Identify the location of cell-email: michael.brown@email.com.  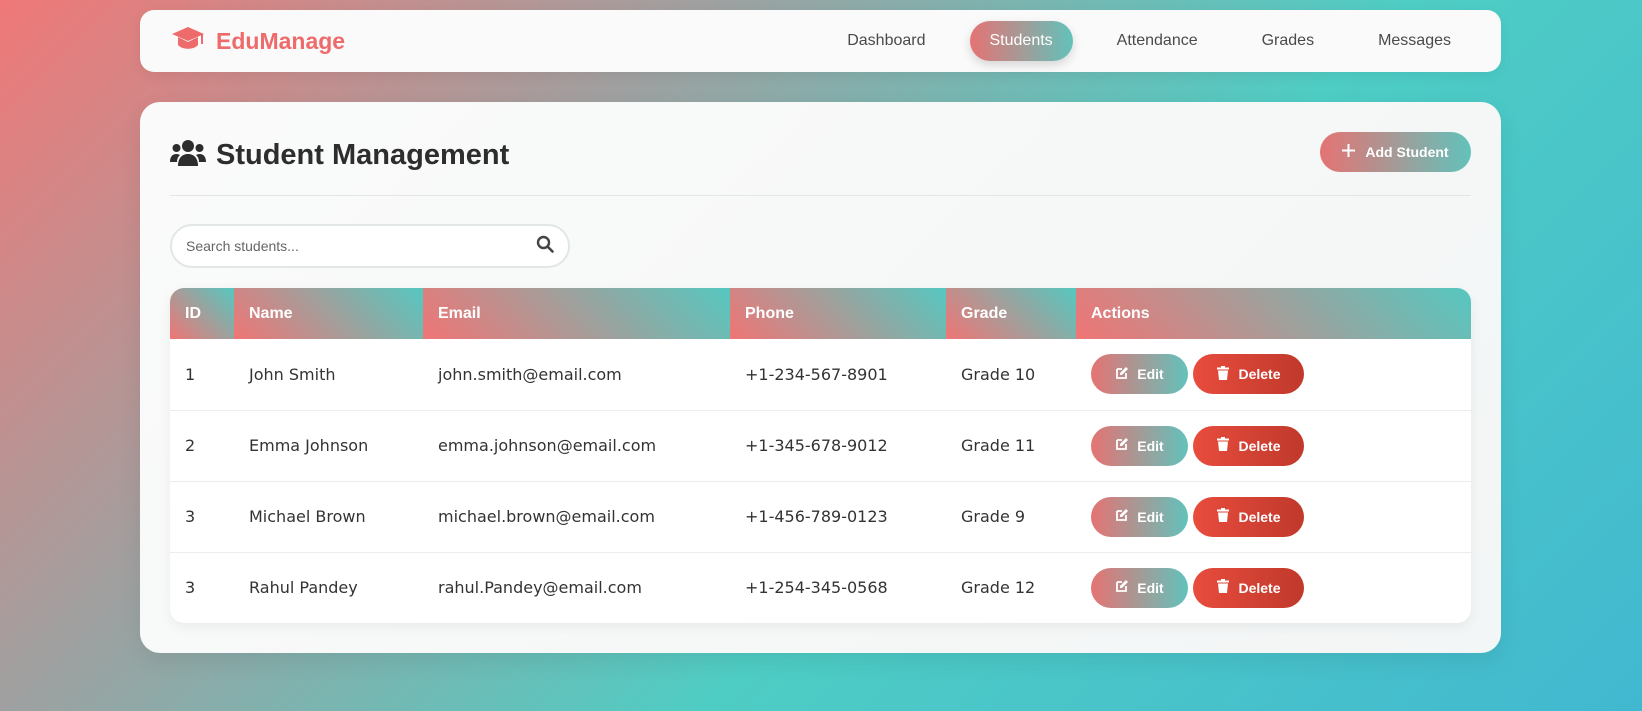
(576, 517).